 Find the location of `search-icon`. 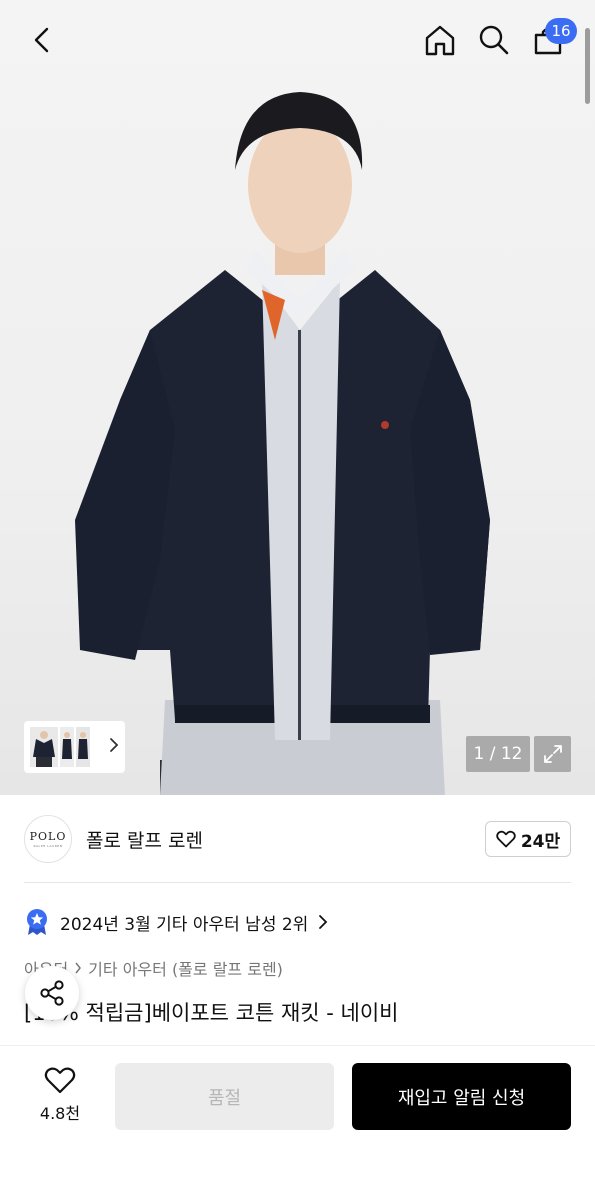

search-icon is located at coordinates (494, 40).